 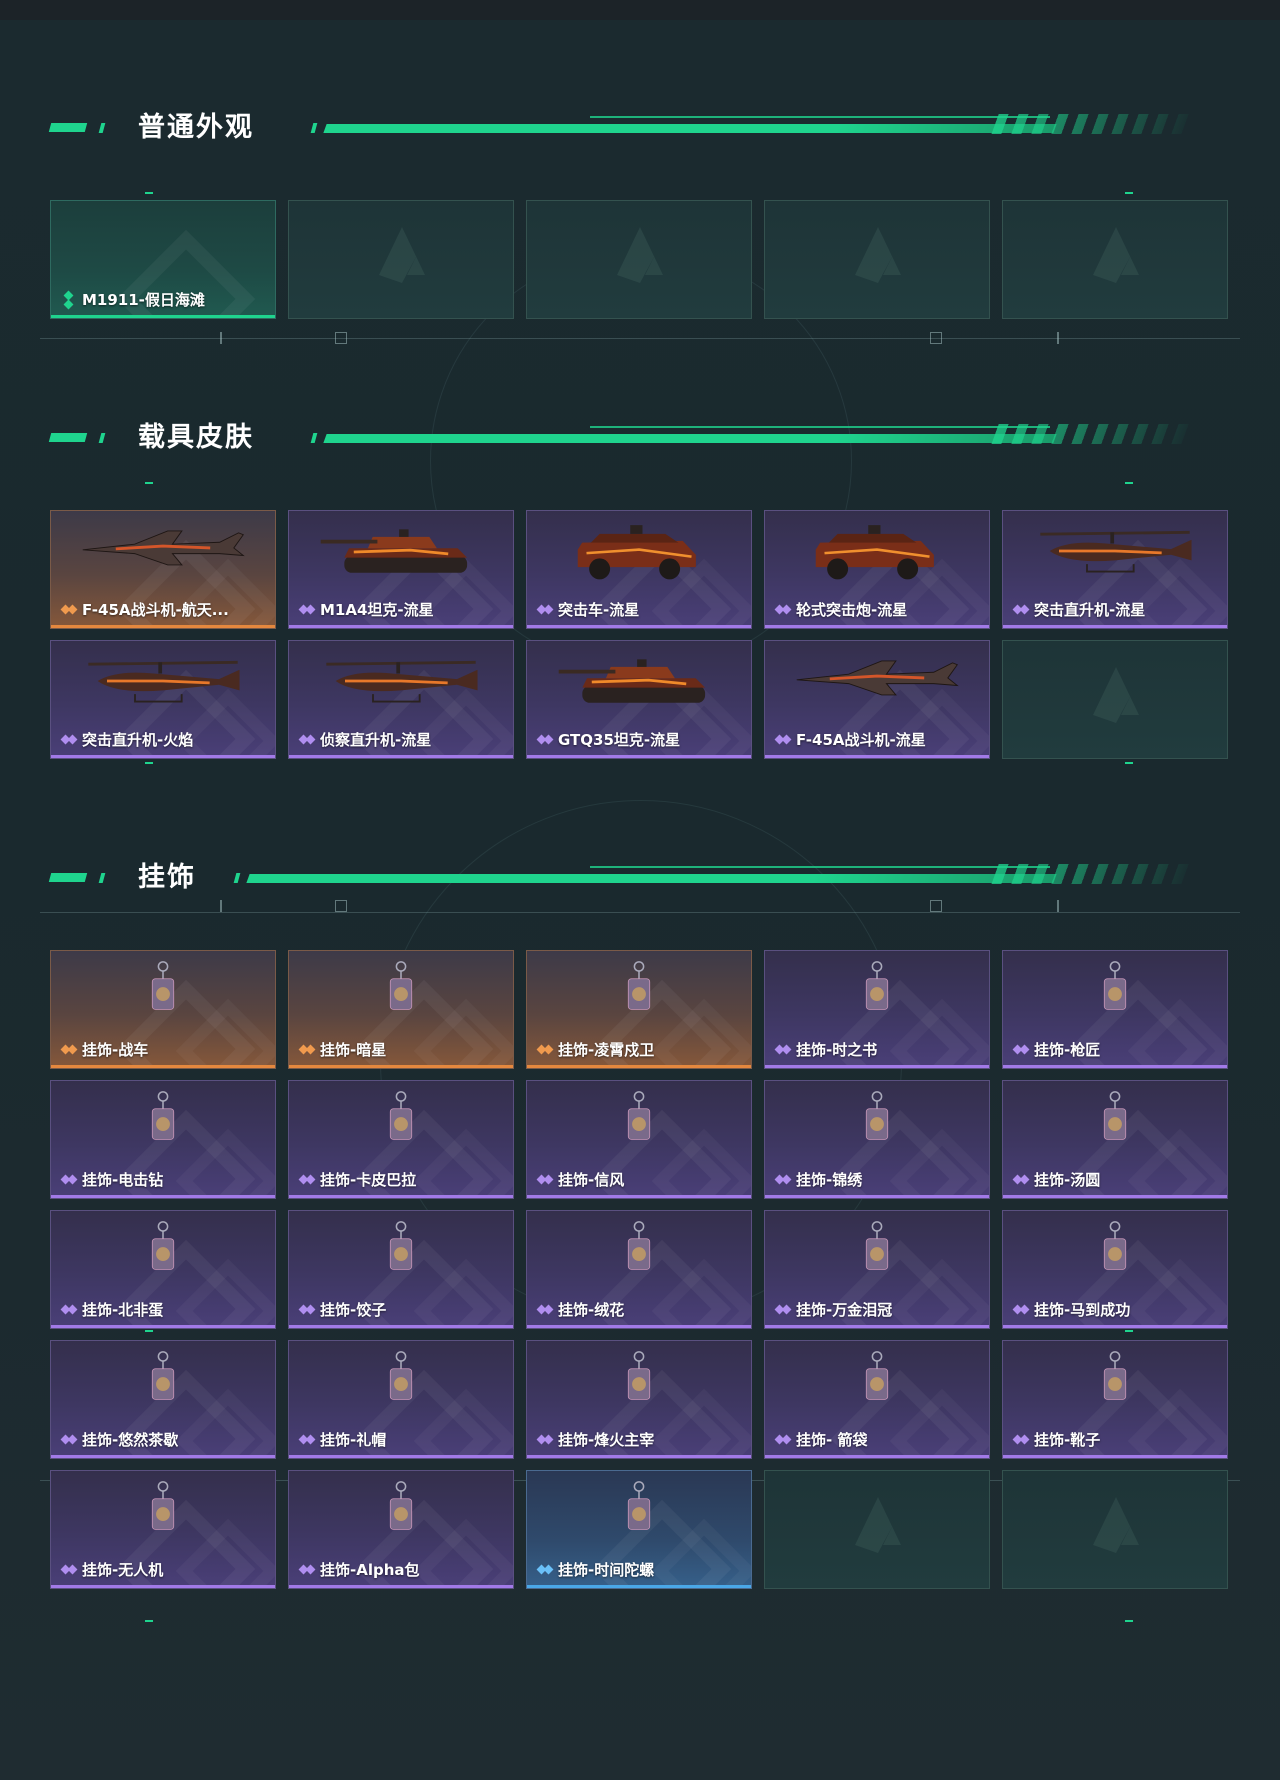 I want to click on section-header-common-skins: 普通外观, so click(x=624, y=130).